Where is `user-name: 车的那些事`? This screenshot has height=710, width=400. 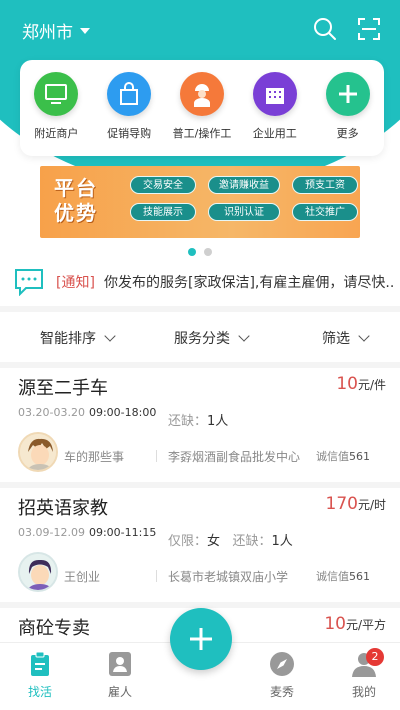
user-name: 车的那些事 is located at coordinates (94, 457).